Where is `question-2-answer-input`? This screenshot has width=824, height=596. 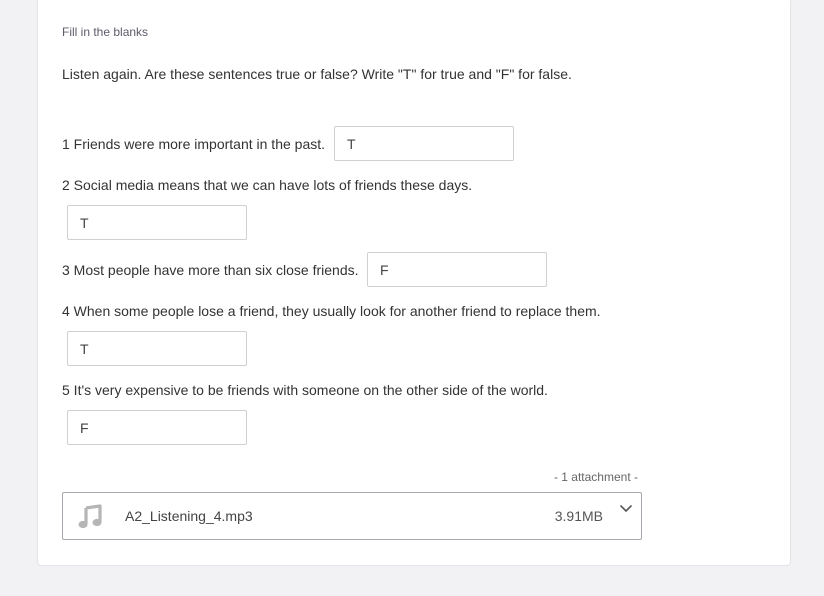 question-2-answer-input is located at coordinates (157, 222).